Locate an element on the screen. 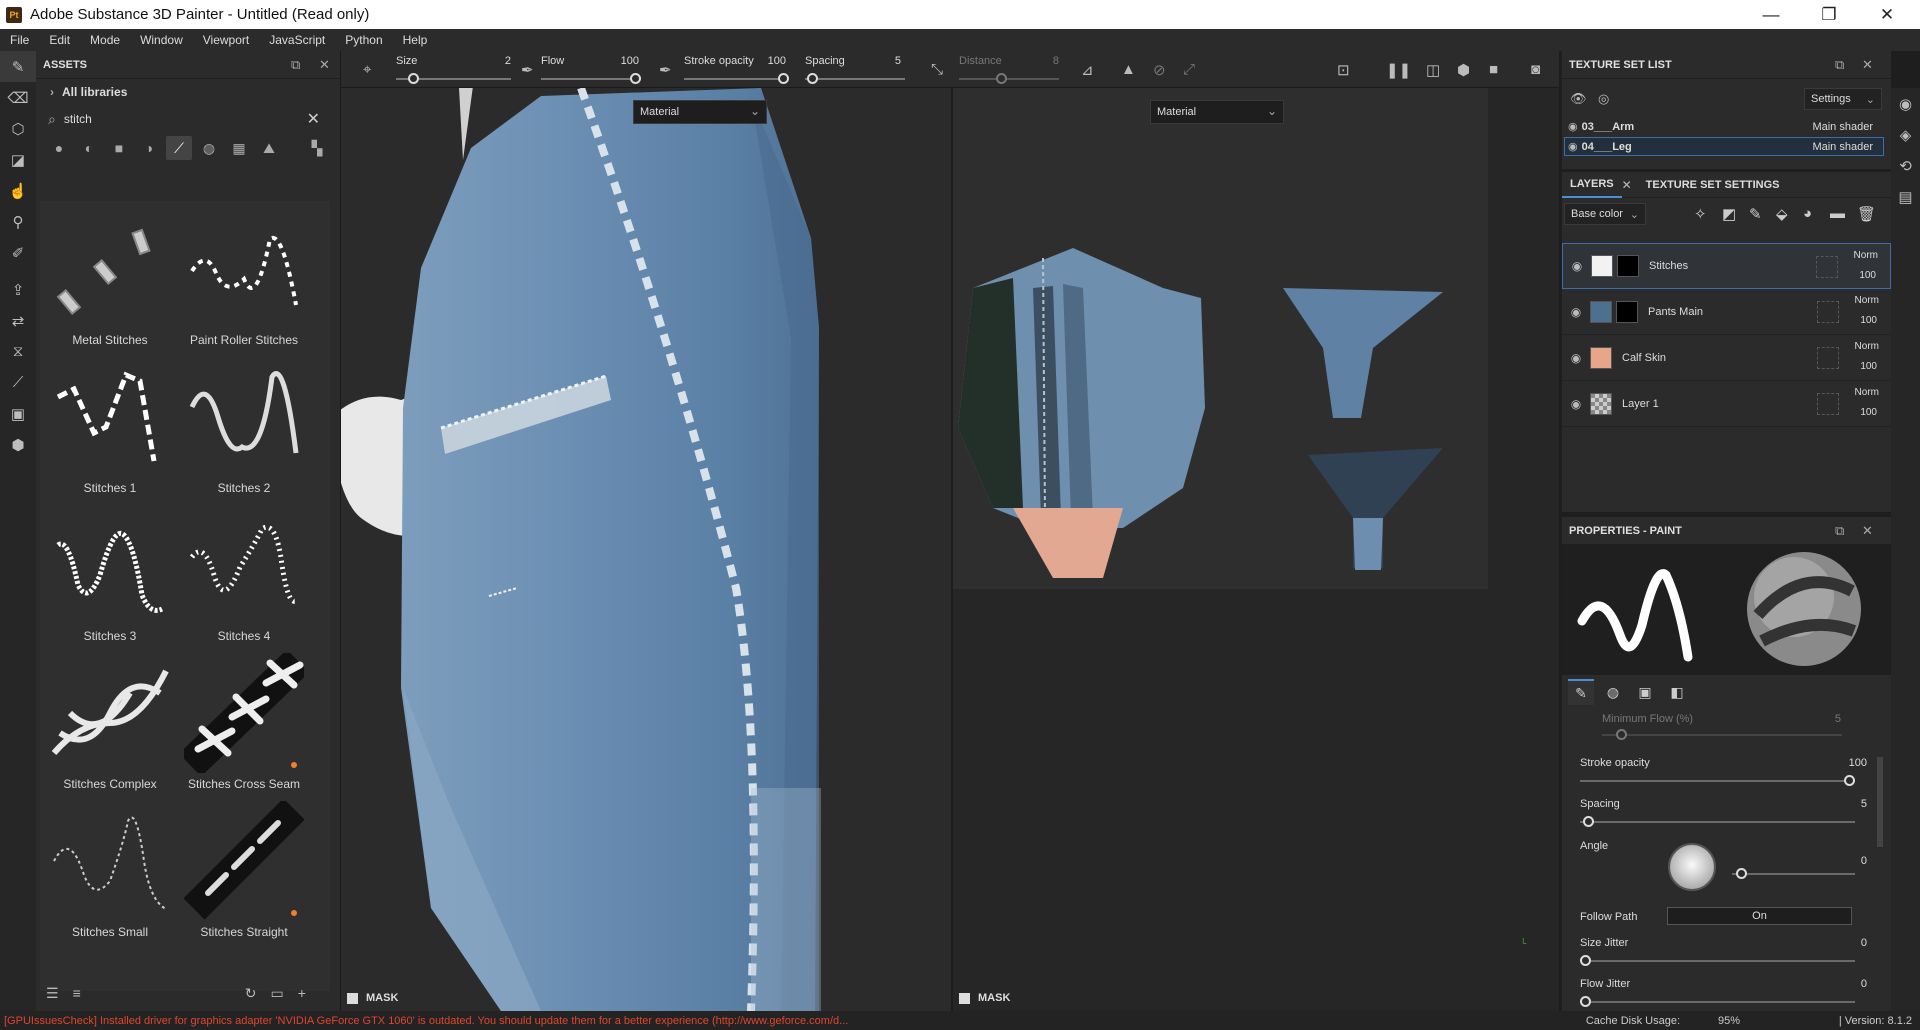 The width and height of the screenshot is (1920, 1030). texture-filter-icon: ▦ is located at coordinates (239, 148).